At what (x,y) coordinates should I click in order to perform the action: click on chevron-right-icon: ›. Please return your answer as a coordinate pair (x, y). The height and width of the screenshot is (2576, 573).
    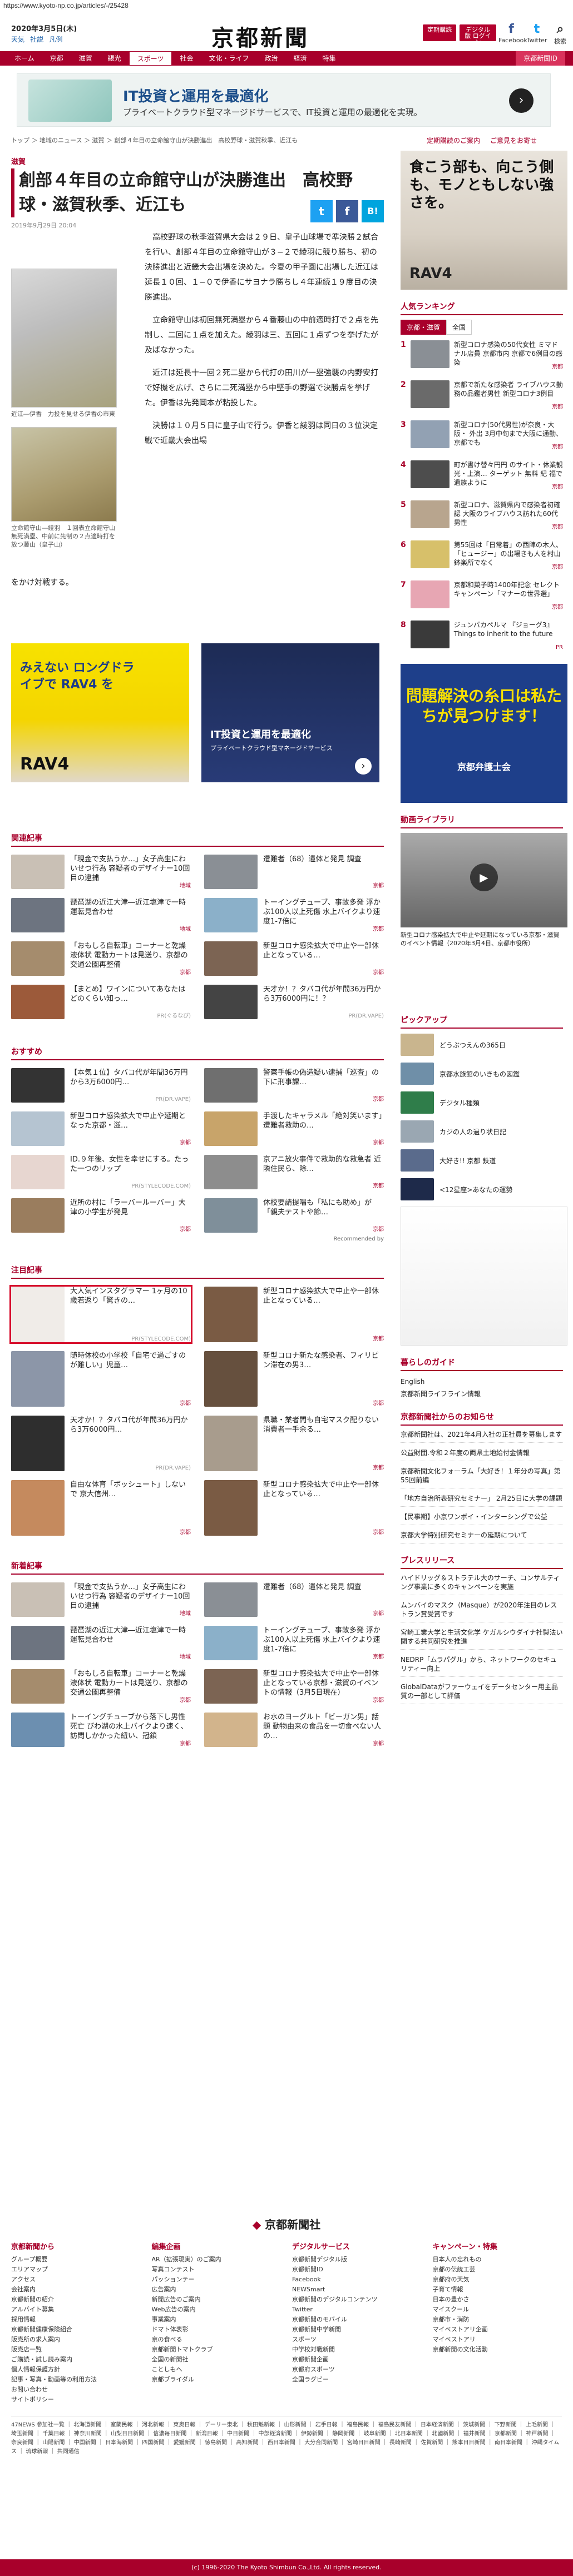
    Looking at the image, I should click on (521, 100).